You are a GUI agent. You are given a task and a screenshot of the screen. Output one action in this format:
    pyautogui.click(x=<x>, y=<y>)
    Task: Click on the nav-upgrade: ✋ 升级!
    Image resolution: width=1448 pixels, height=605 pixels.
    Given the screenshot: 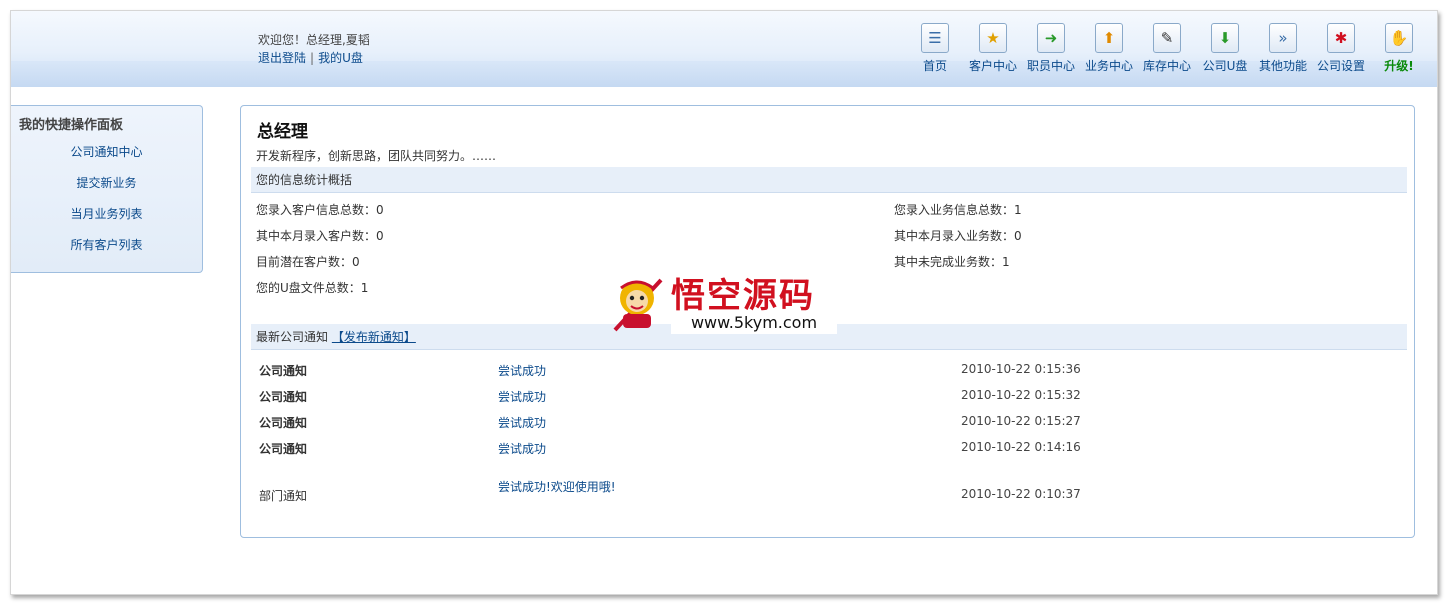 What is the action you would take?
    pyautogui.click(x=1399, y=48)
    